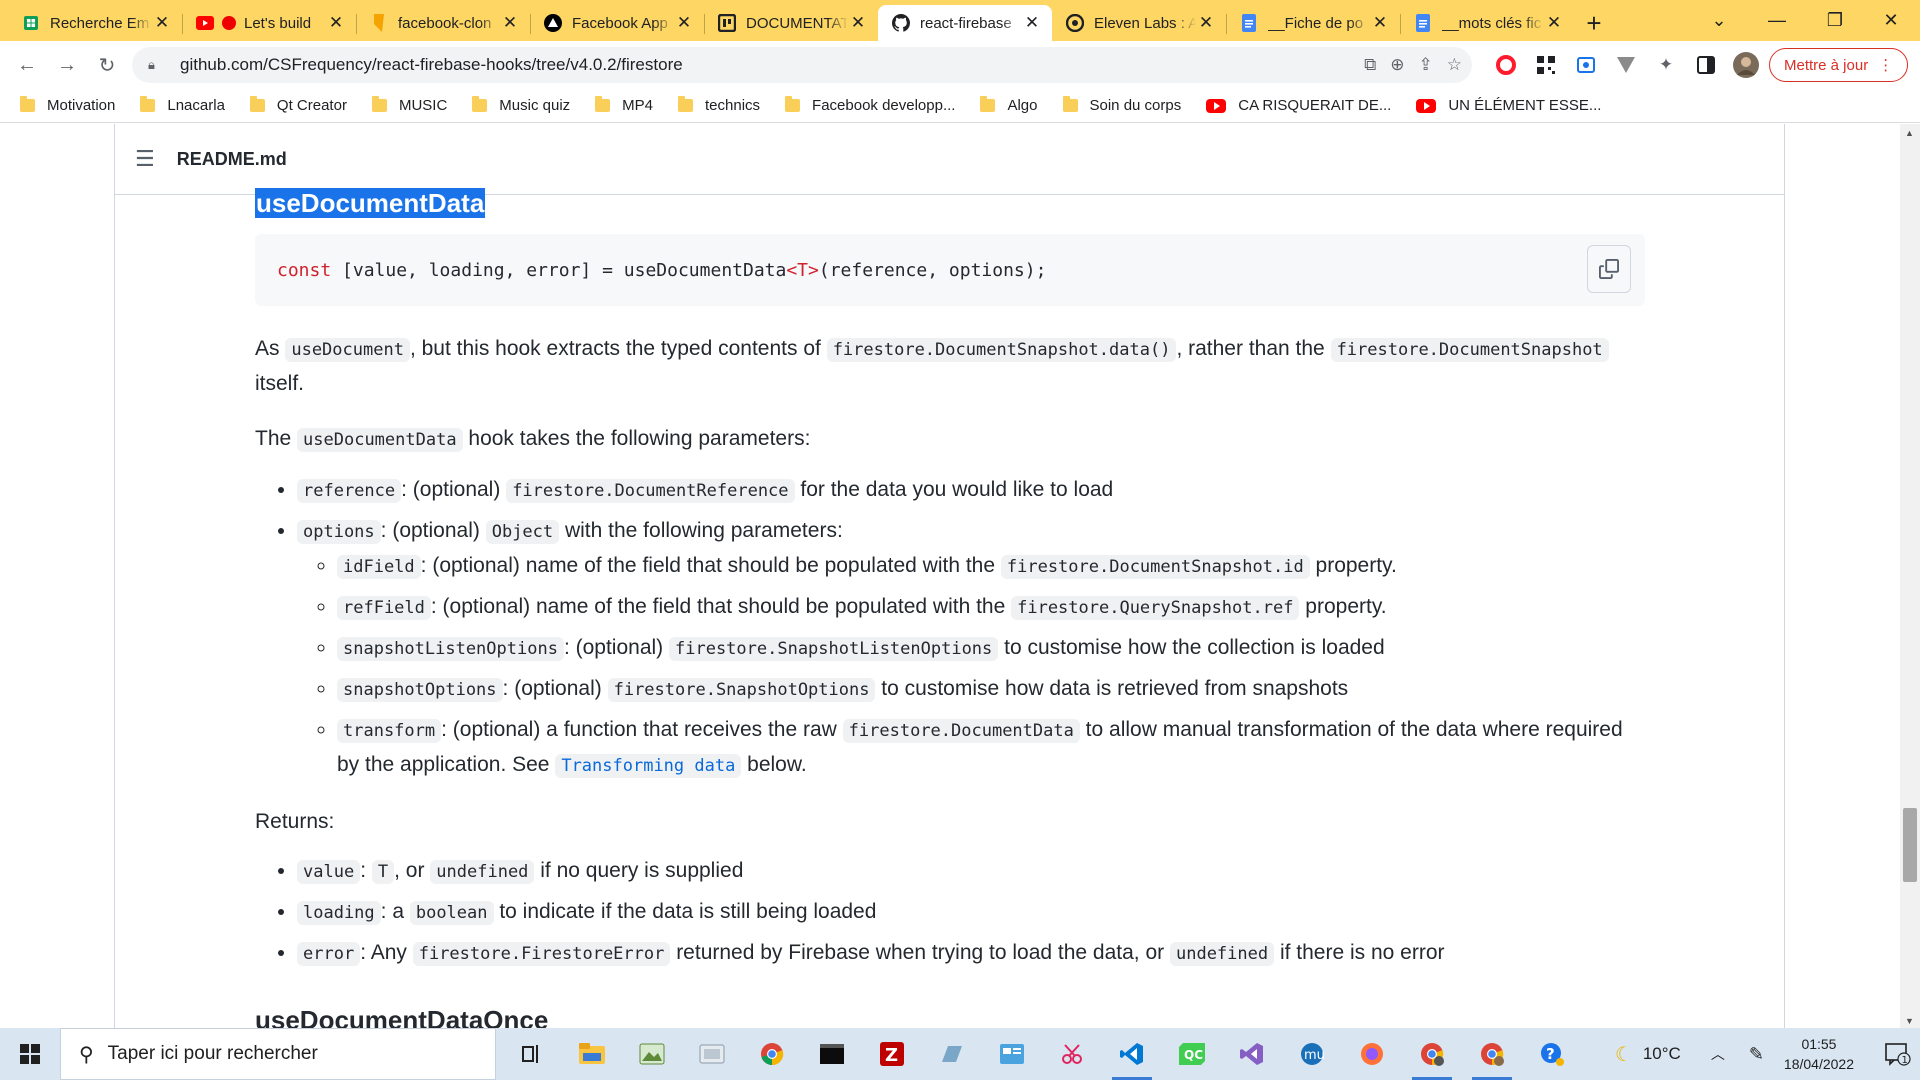 The image size is (1920, 1080). I want to click on tab-3: Facebook App ✕, so click(617, 23).